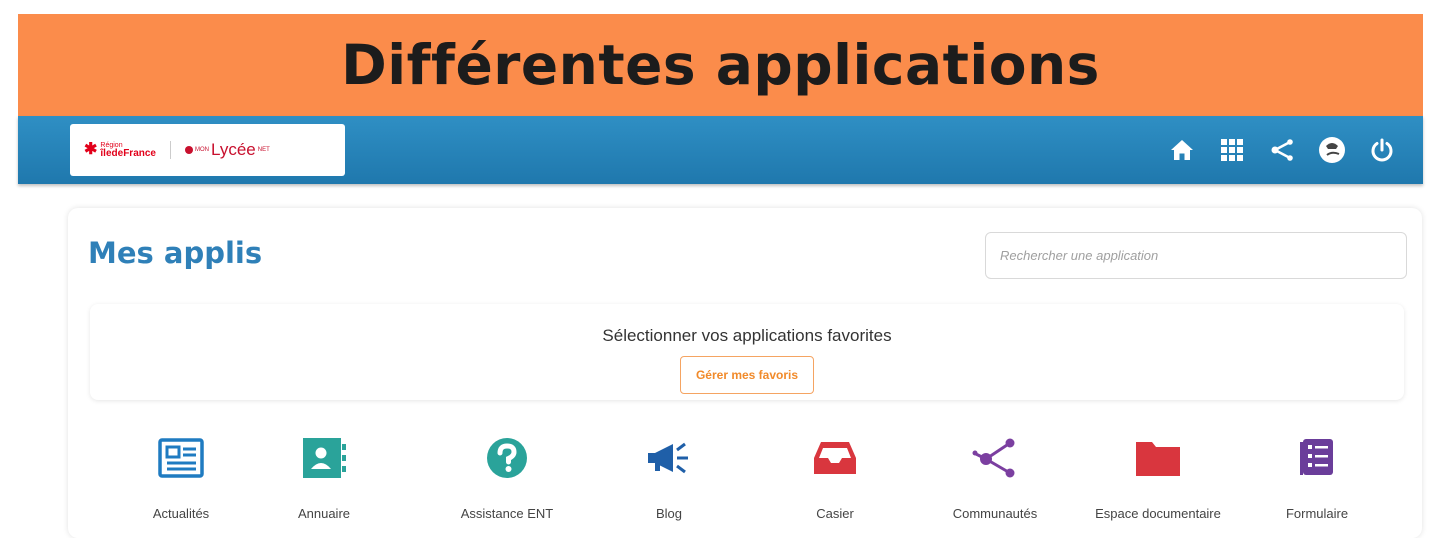  What do you see at coordinates (1196, 255) in the screenshot?
I see `search-input` at bounding box center [1196, 255].